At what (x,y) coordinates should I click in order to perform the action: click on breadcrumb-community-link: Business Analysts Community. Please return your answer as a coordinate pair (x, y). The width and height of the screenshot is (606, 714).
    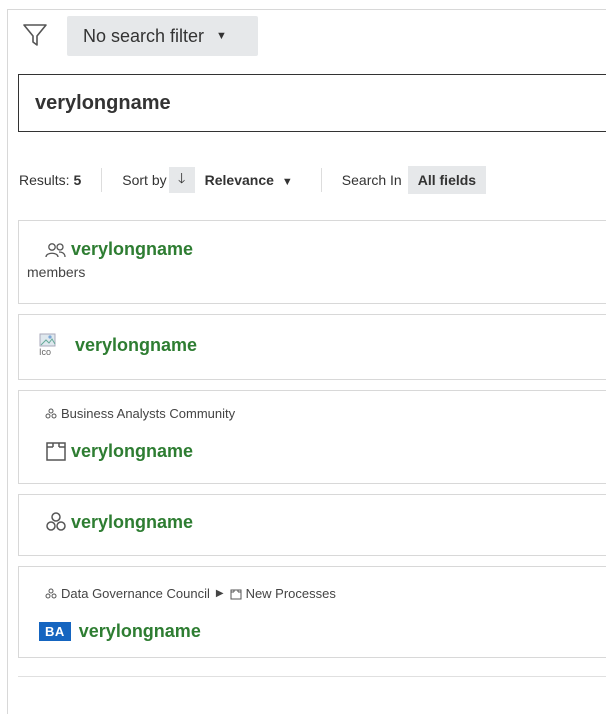
    Looking at the image, I should click on (148, 413).